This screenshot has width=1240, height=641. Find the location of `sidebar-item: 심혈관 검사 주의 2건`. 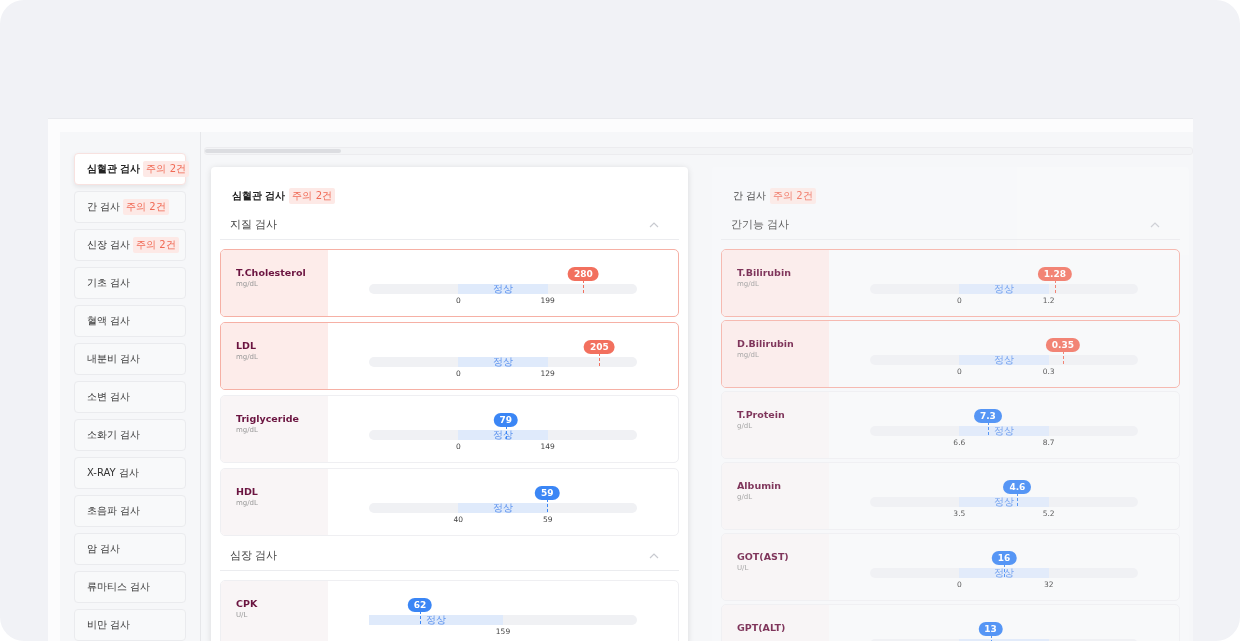

sidebar-item: 심혈관 검사 주의 2건 is located at coordinates (130, 169).